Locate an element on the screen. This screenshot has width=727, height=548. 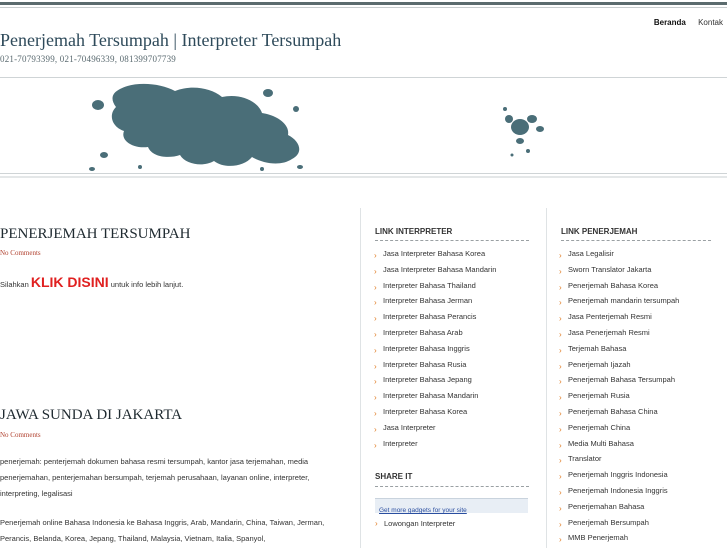
sidebar-link: Penerjemah Ijazah is located at coordinates (599, 364).